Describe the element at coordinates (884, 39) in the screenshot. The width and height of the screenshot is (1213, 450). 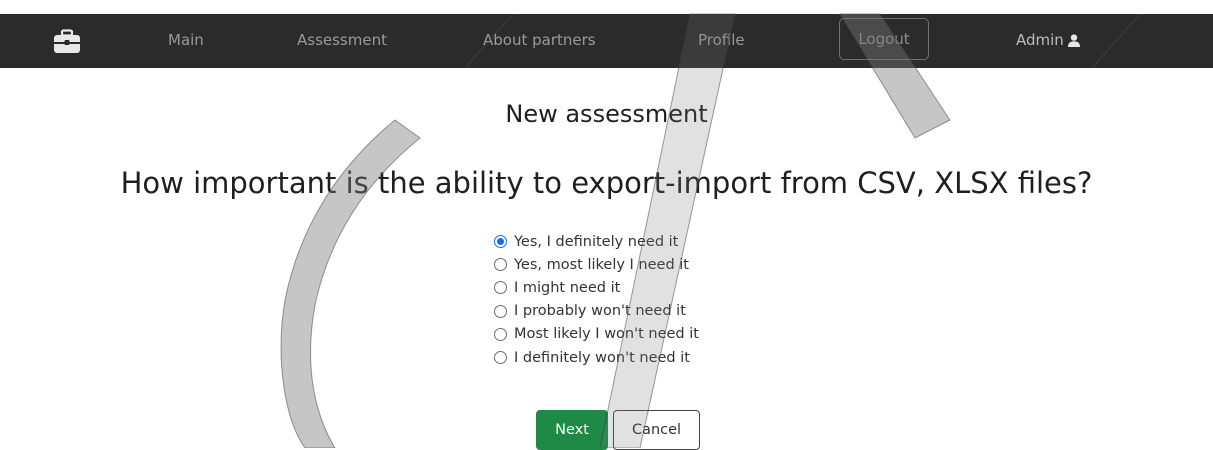
I see `logout-button: Logout` at that location.